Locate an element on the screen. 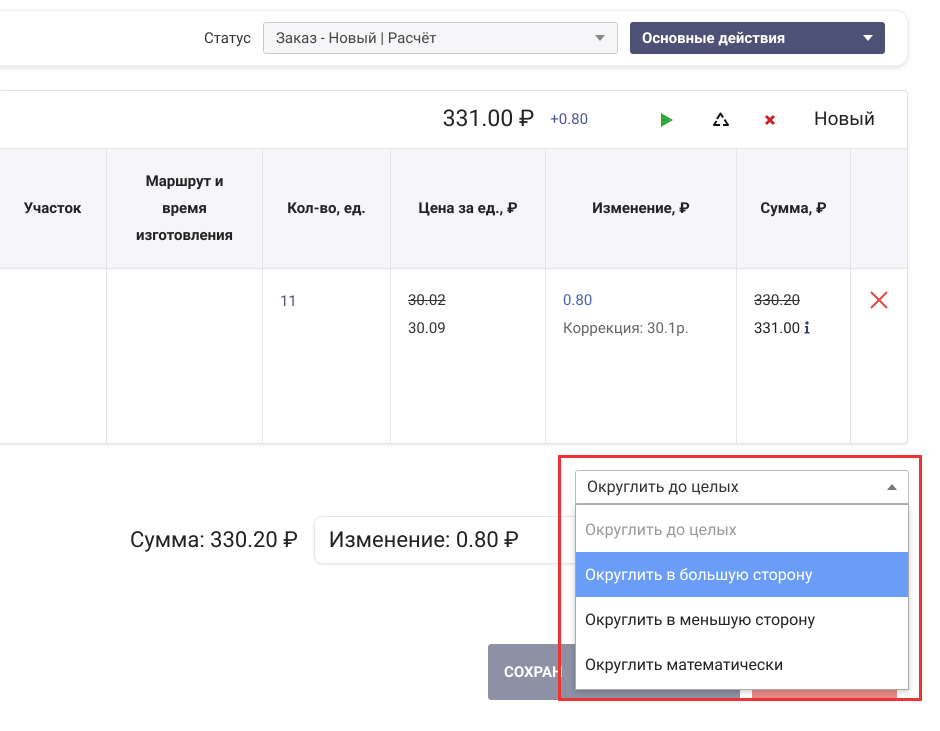  column-header: Кол-во, ед. is located at coordinates (326, 208).